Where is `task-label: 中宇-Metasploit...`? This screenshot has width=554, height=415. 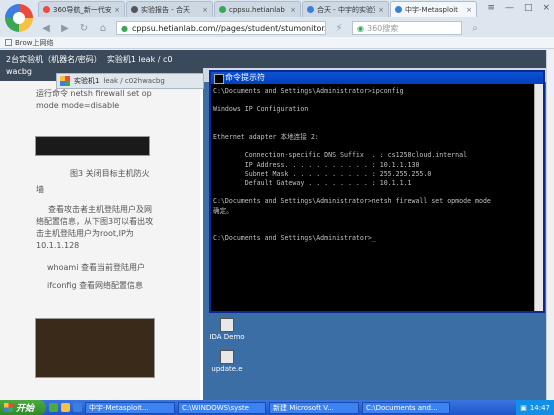 task-label: 中宇-Metasploit... is located at coordinates (119, 407).